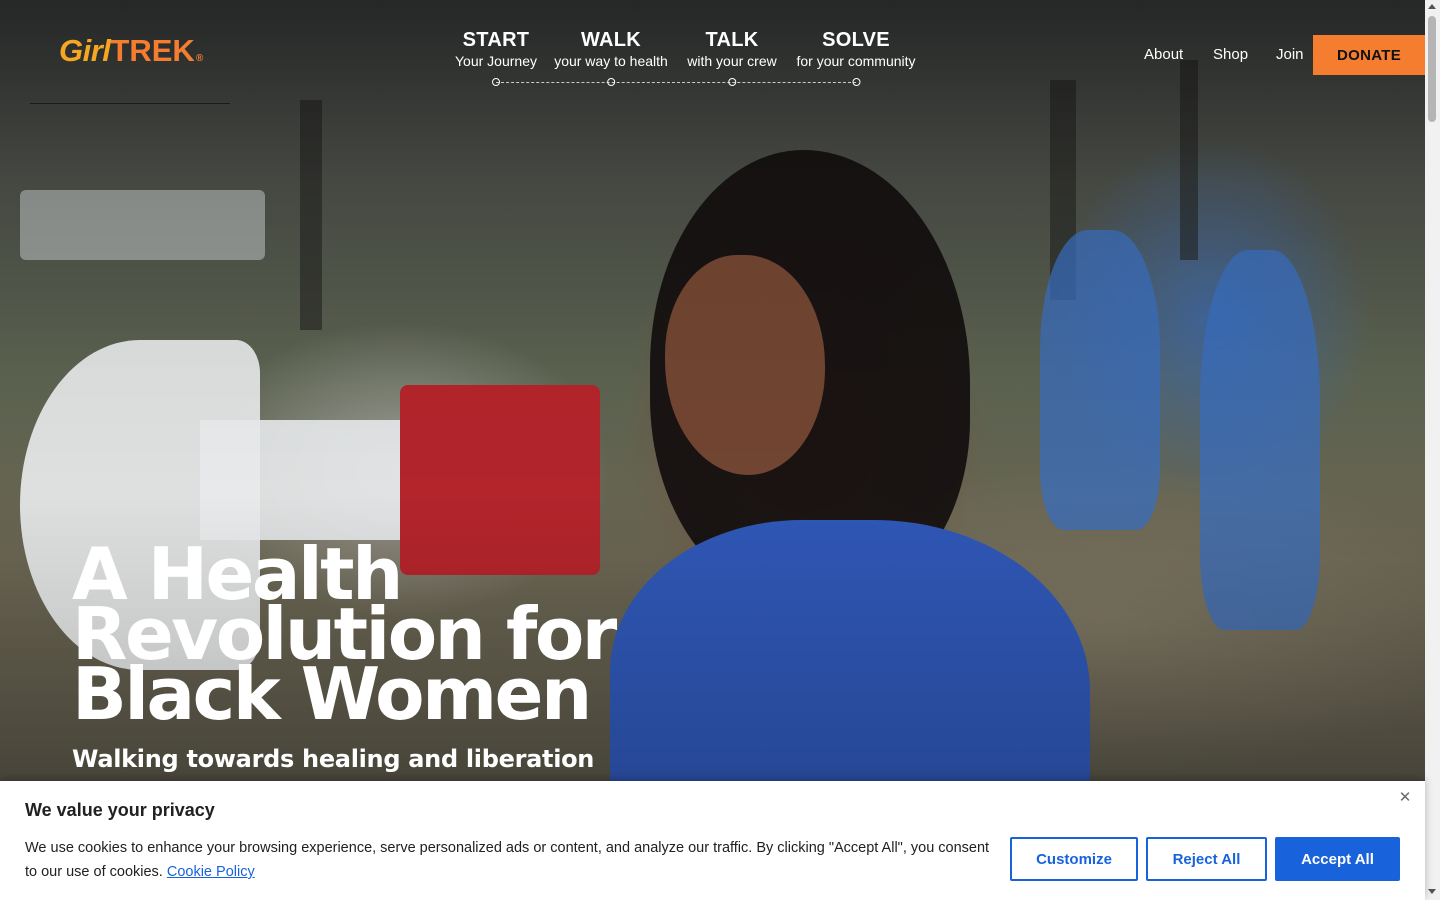  I want to click on cookie-title: We value your privacy, so click(120, 810).